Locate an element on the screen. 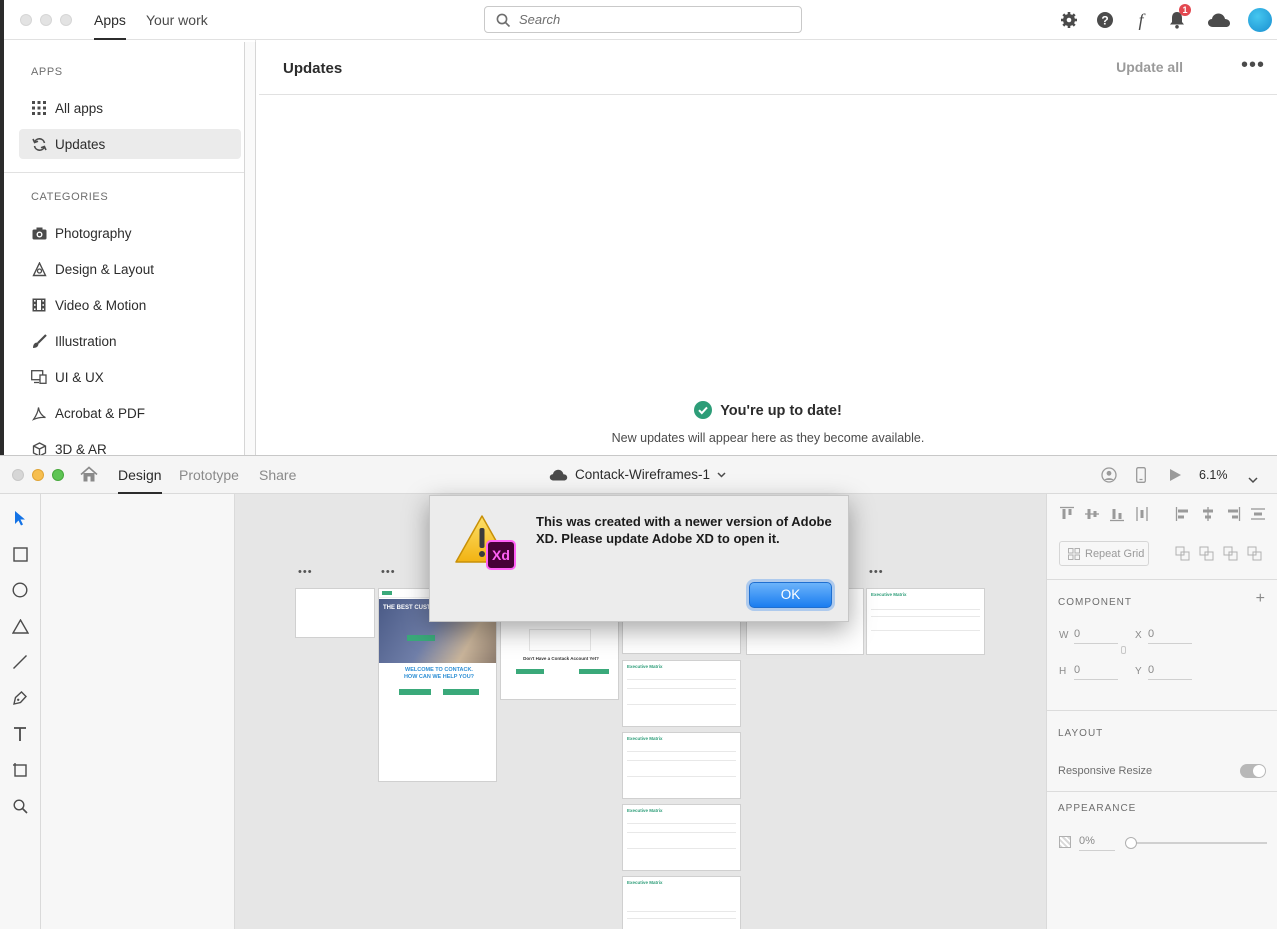 The width and height of the screenshot is (1277, 929). user-share-icon is located at coordinates (1109, 477).